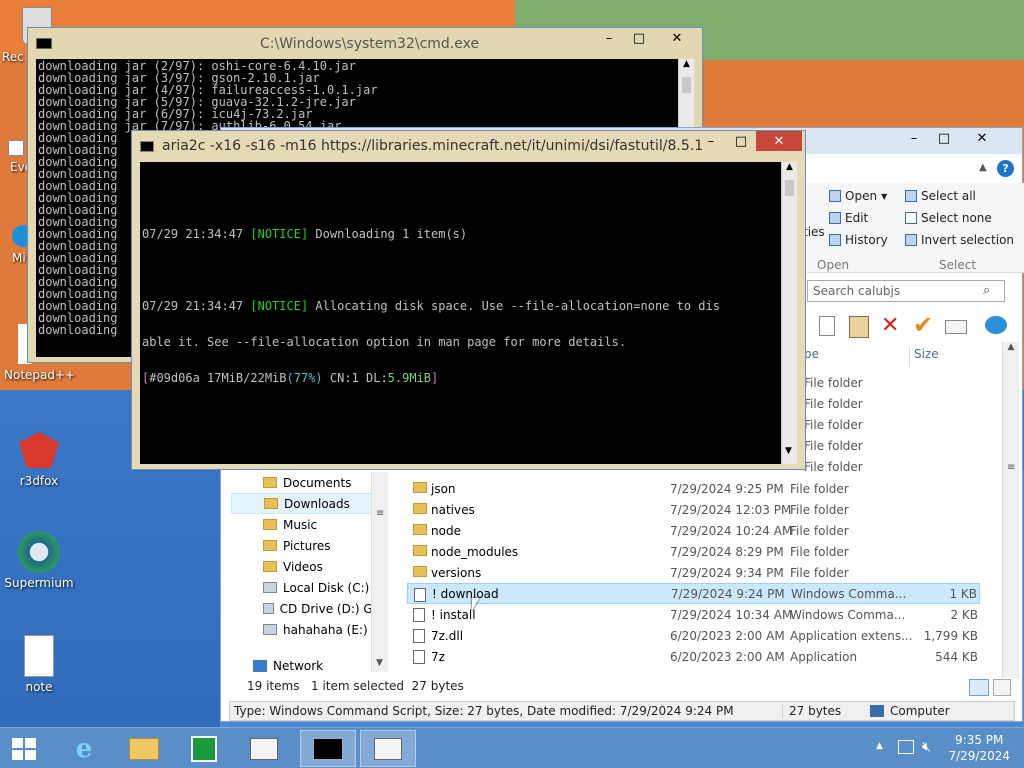 The height and width of the screenshot is (768, 1024). What do you see at coordinates (288, 666) in the screenshot?
I see `nav-item-network: Network` at bounding box center [288, 666].